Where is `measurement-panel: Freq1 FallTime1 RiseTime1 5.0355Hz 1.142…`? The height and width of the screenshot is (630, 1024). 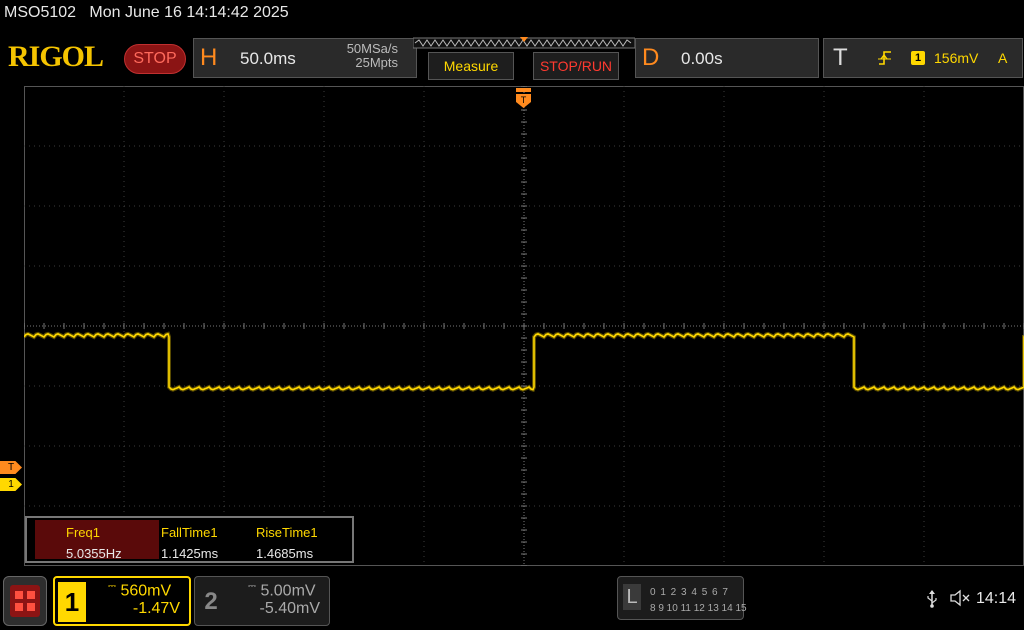 measurement-panel: Freq1 FallTime1 RiseTime1 5.0355Hz 1.142… is located at coordinates (189, 539).